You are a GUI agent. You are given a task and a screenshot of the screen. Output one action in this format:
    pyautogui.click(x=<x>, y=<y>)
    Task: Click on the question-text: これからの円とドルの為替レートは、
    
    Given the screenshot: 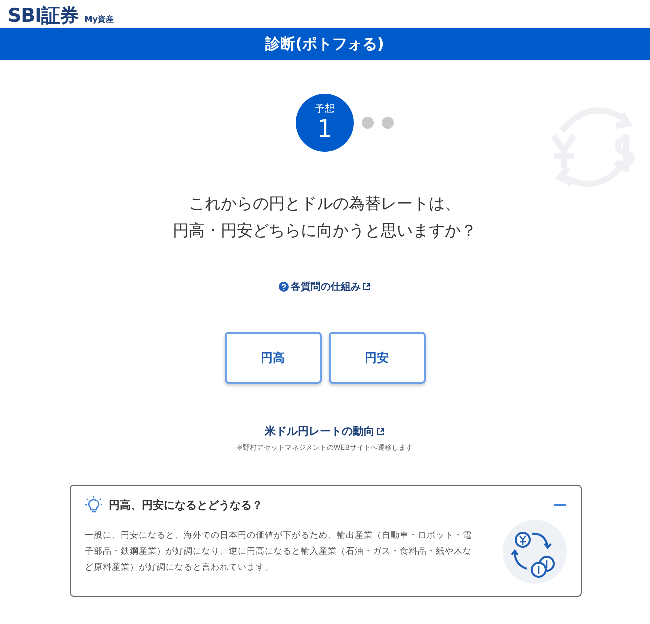 What is the action you would take?
    pyautogui.click(x=325, y=204)
    